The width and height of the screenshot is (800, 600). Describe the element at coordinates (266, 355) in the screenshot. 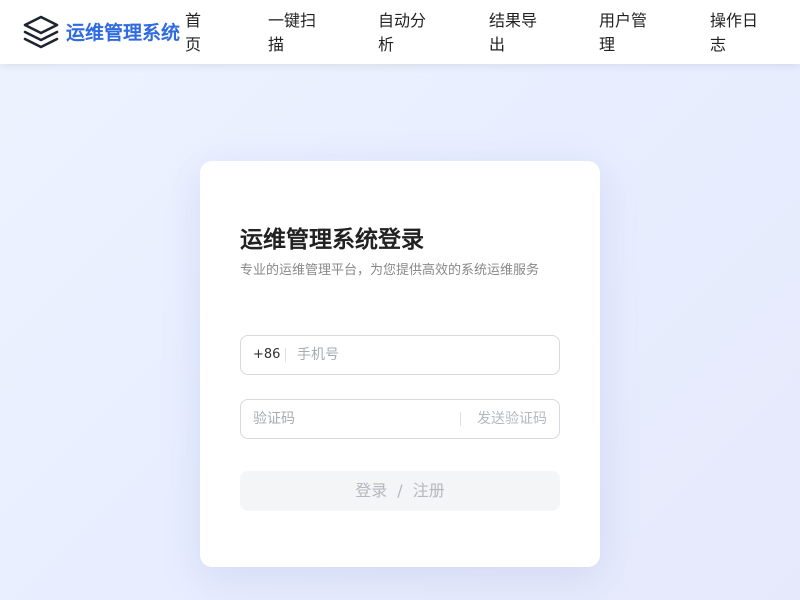

I see `country-code-prefix: +86` at that location.